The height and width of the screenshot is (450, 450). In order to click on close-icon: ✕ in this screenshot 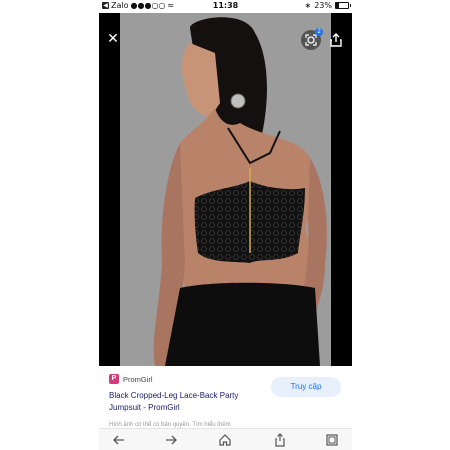, I will do `click(113, 38)`.